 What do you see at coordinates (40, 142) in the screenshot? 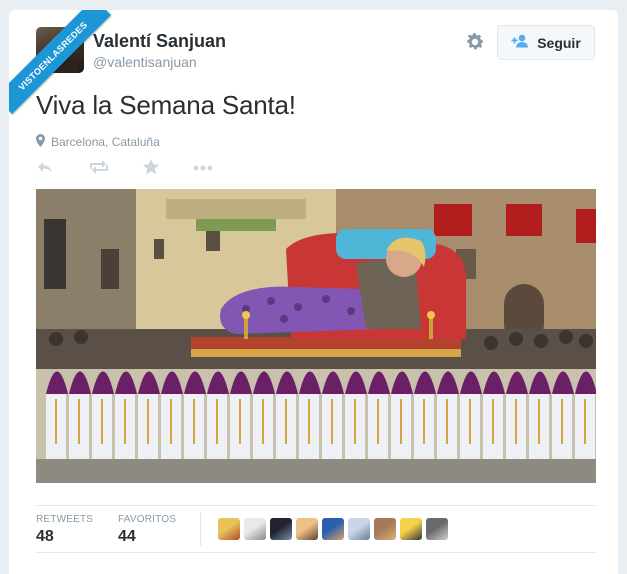
I see `location-pin-icon` at bounding box center [40, 142].